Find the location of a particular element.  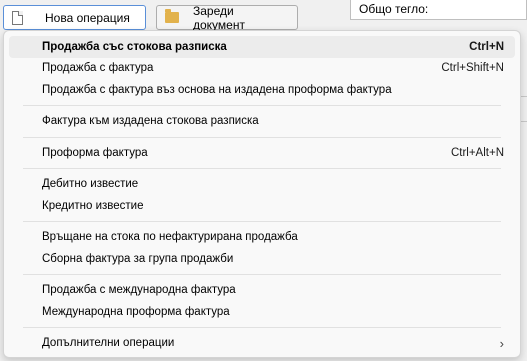

menu-item-label: Проформа фактура is located at coordinates (95, 152).